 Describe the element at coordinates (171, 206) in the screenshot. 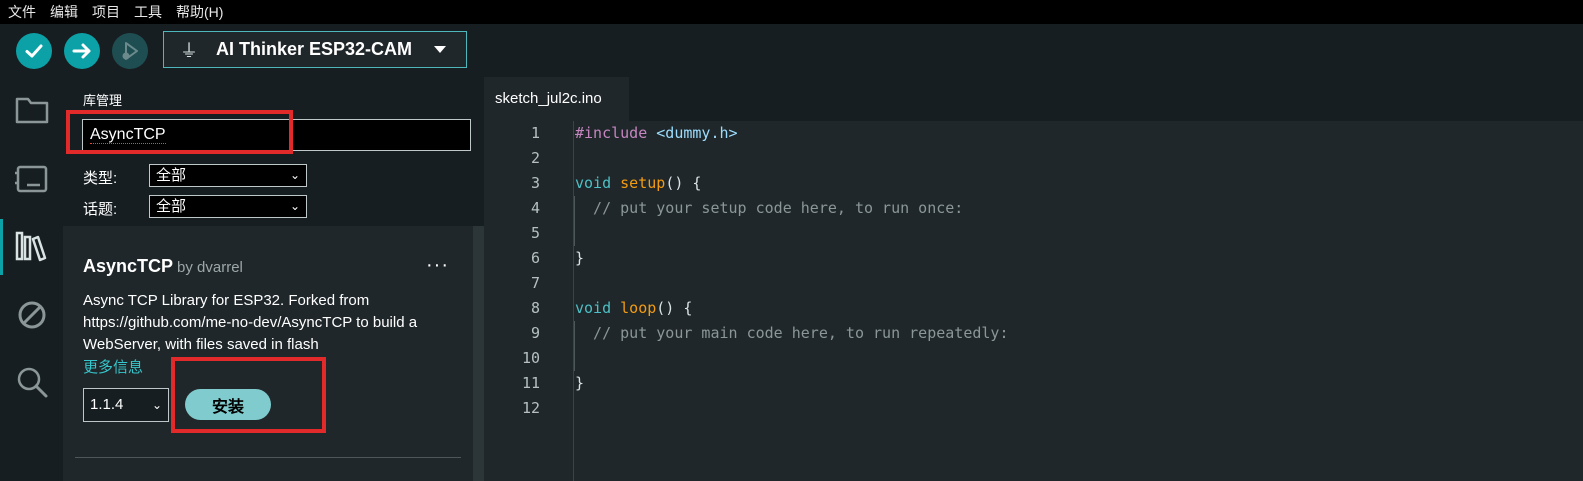

I see `filter-topic-value: 全部` at that location.